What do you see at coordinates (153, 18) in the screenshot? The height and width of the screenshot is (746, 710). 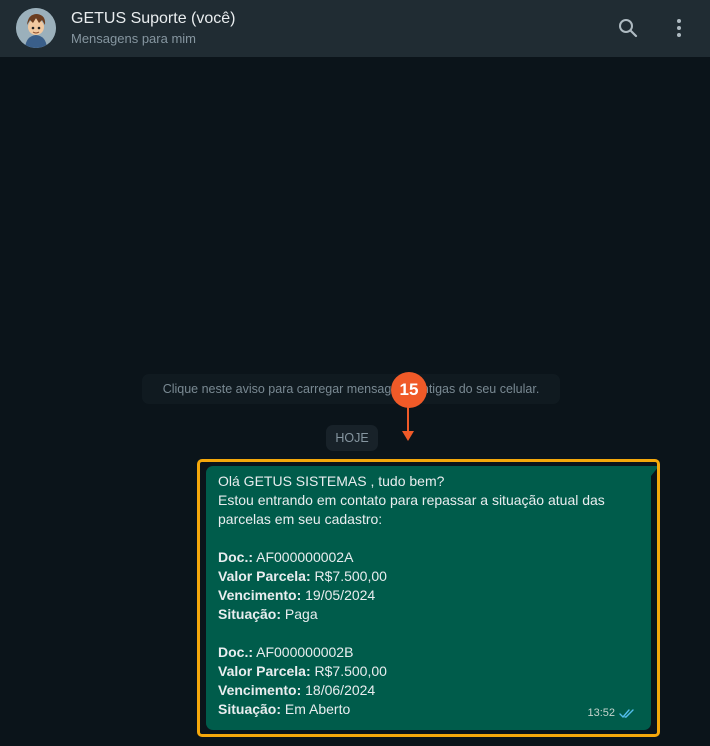 I see `chat-title: GETUS Suporte (você)` at bounding box center [153, 18].